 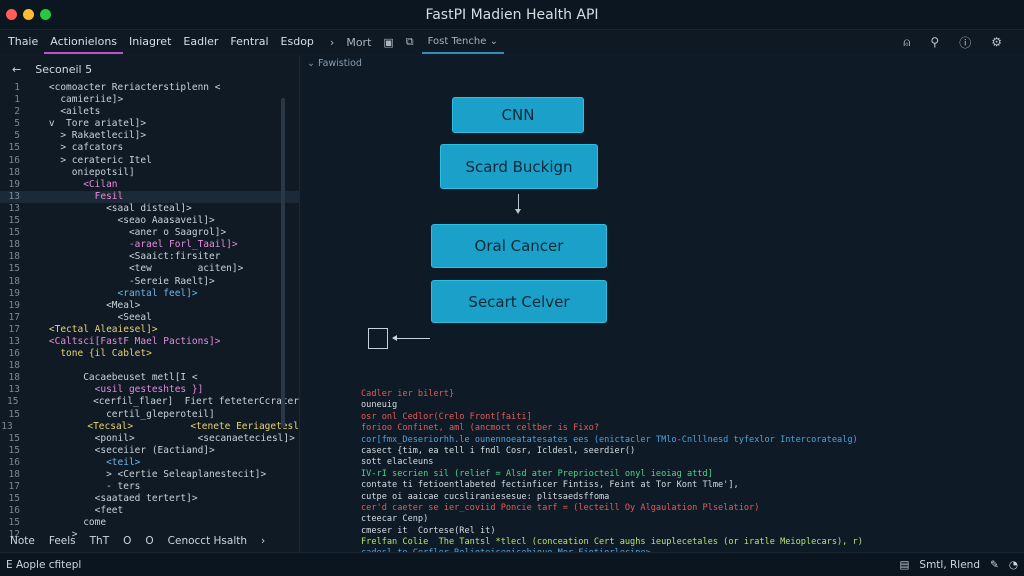 What do you see at coordinates (149, 257) in the screenshot?
I see `code-line: 18 <Saaict:firsiter` at bounding box center [149, 257].